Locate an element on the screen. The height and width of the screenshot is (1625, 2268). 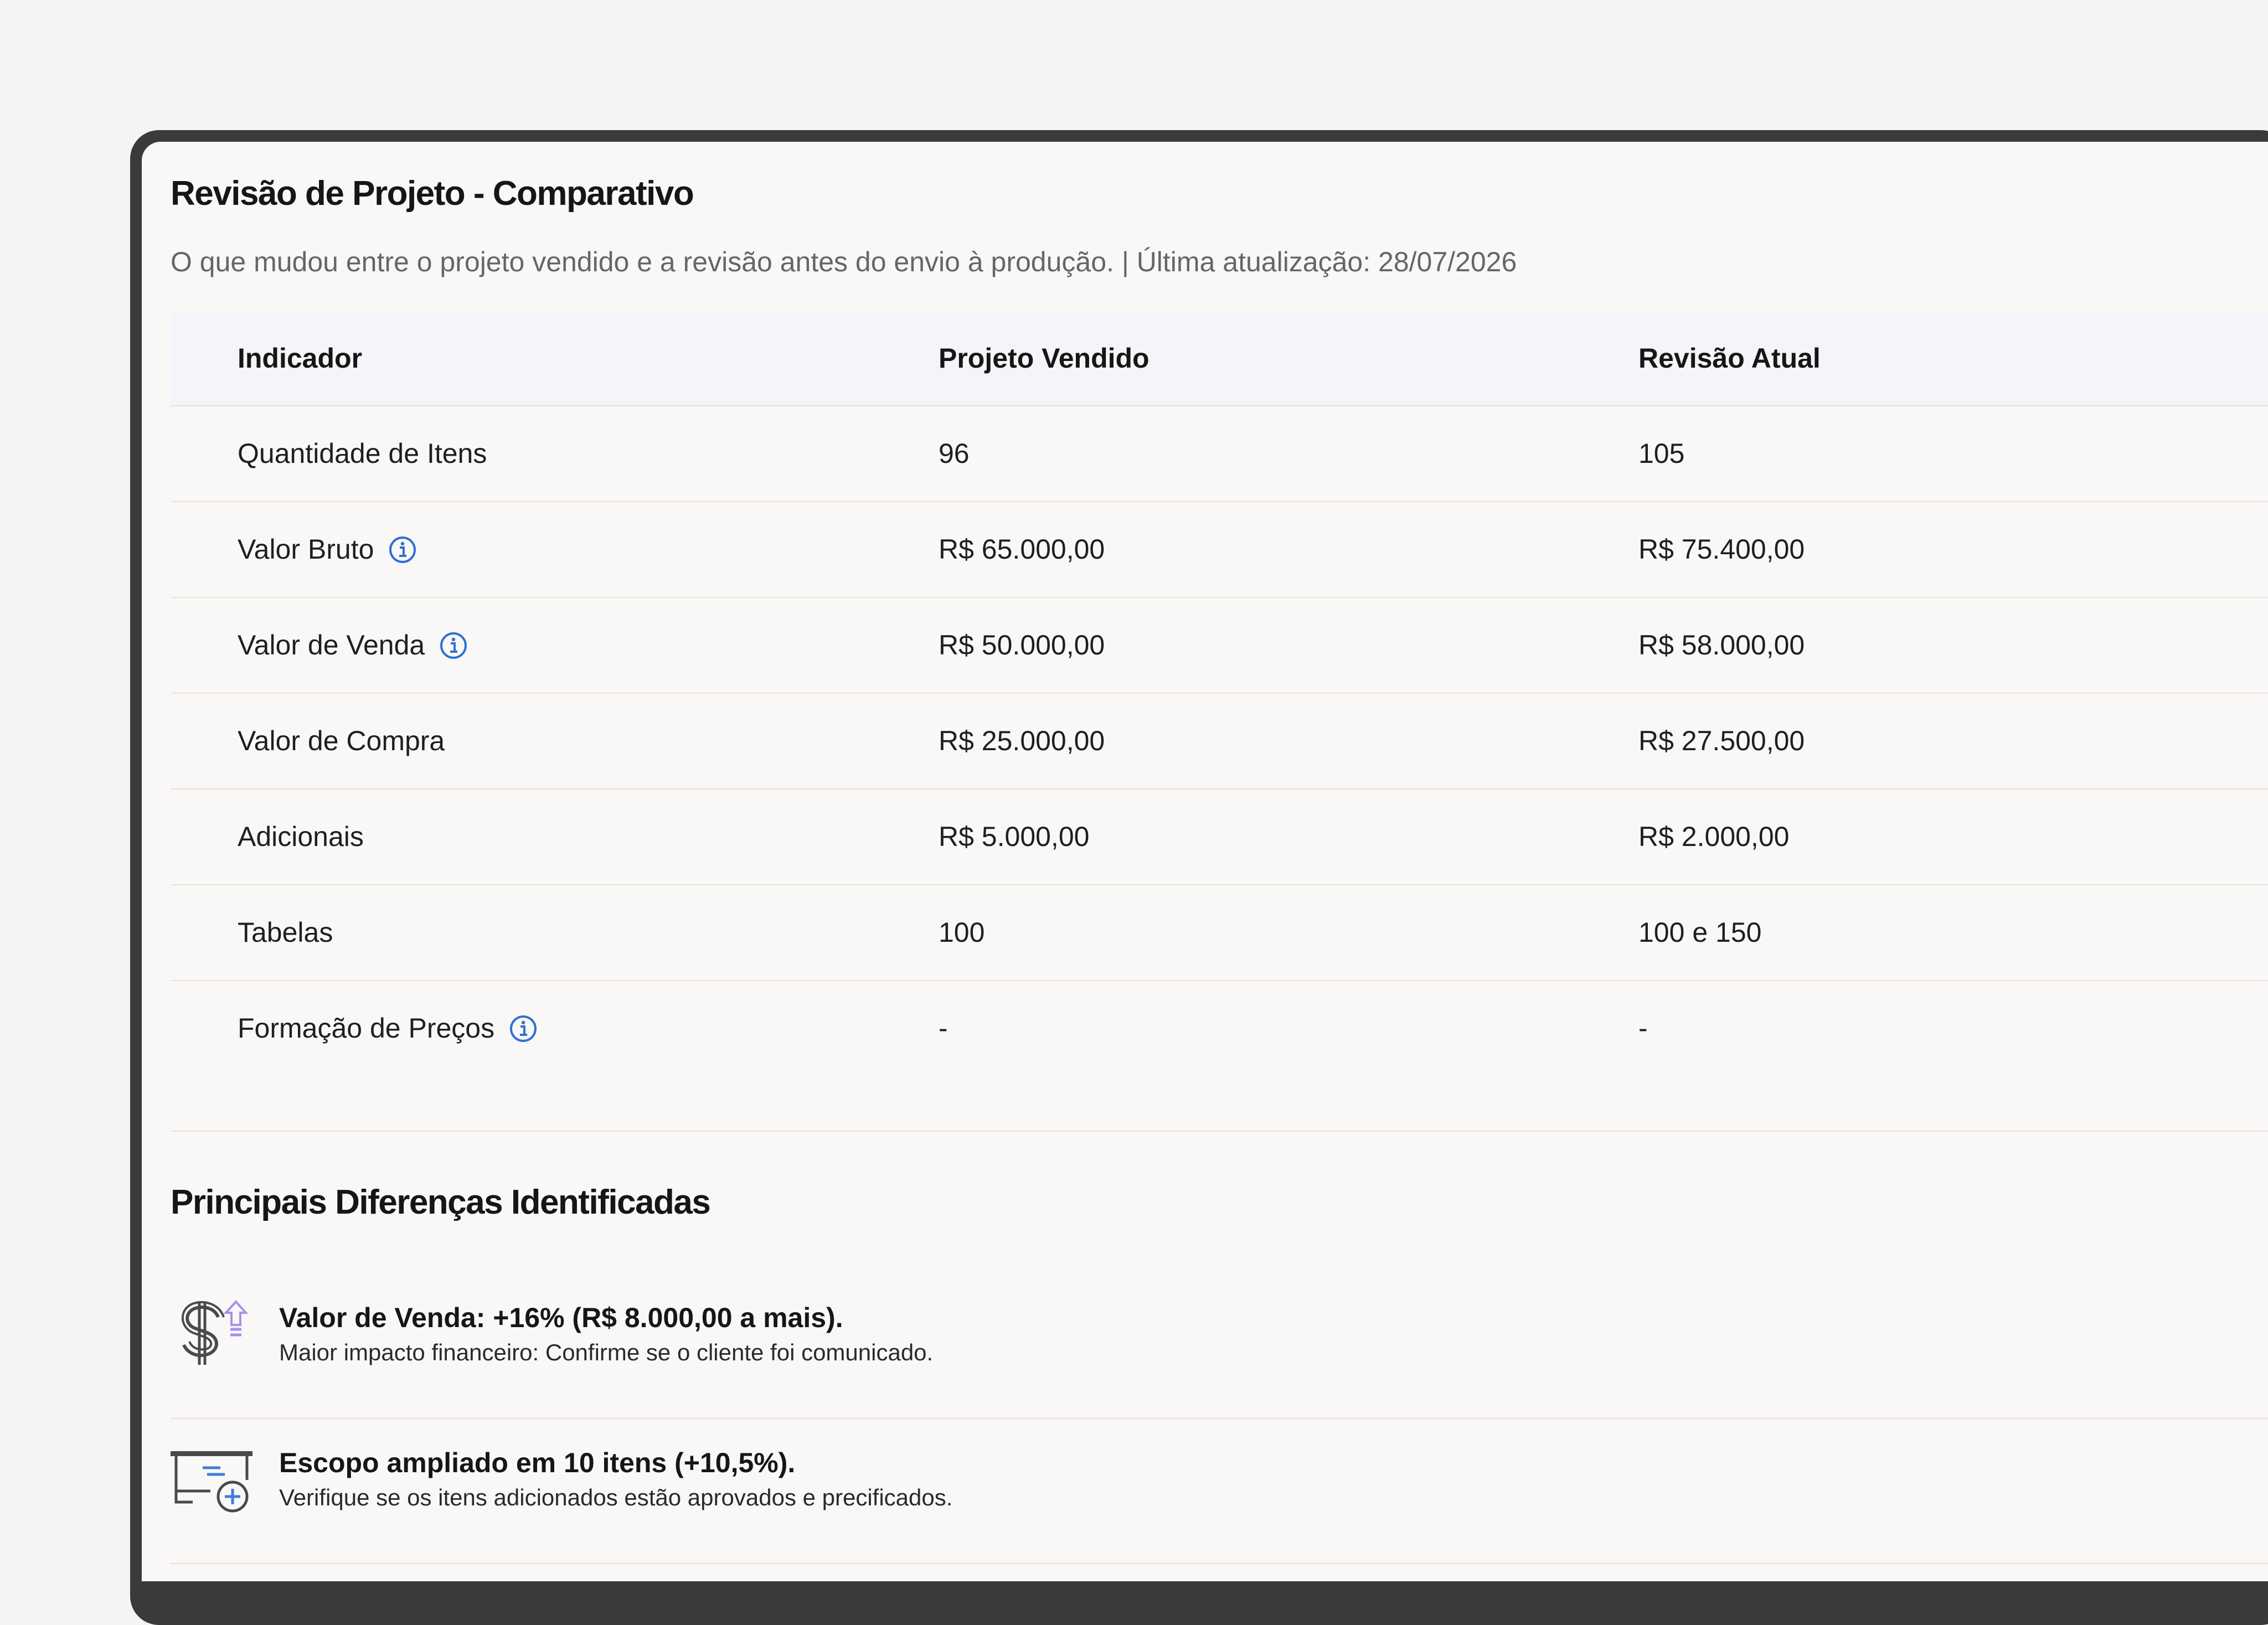
indicator-cell: Quantidade de Itens is located at coordinates (362, 453).